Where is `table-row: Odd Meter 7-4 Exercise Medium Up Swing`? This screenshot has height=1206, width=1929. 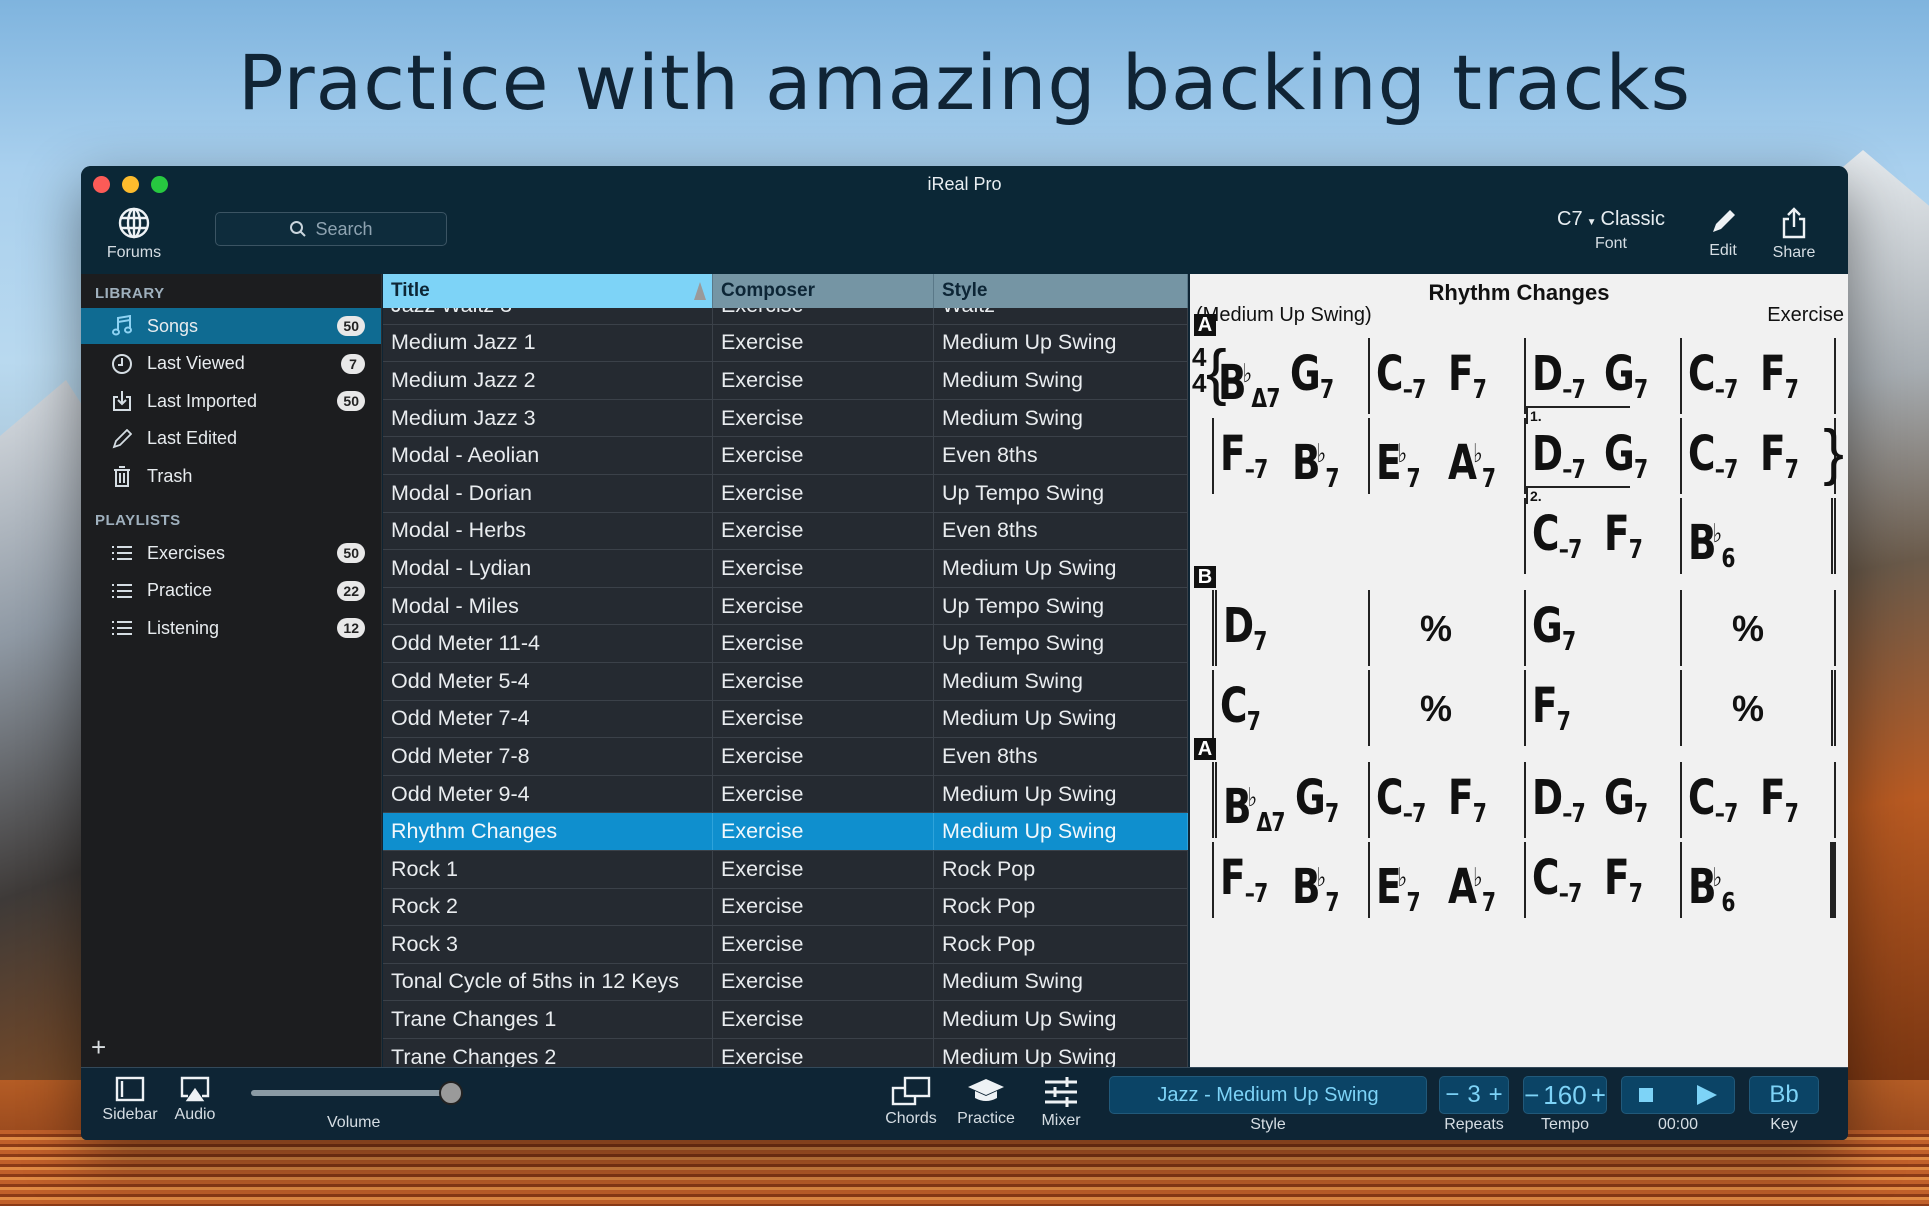 table-row: Odd Meter 7-4 Exercise Medium Up Swing is located at coordinates (785, 719).